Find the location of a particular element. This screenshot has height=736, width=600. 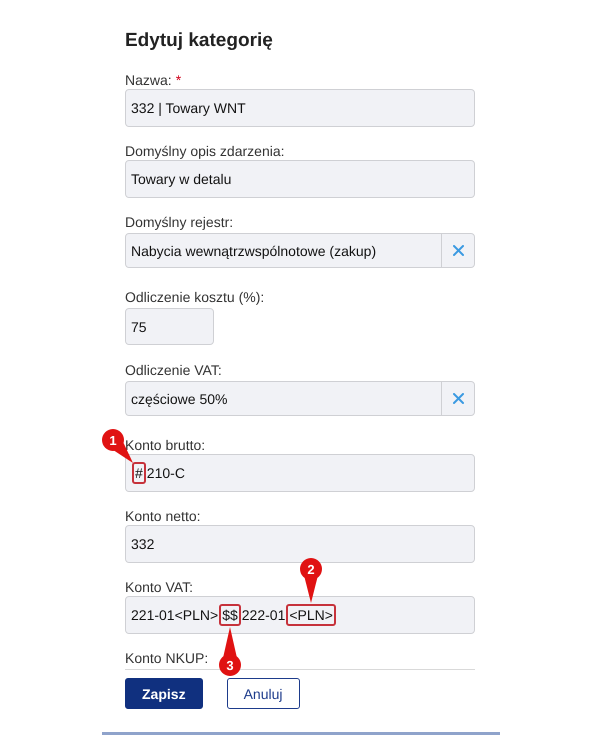

number-field: 75 is located at coordinates (169, 326).